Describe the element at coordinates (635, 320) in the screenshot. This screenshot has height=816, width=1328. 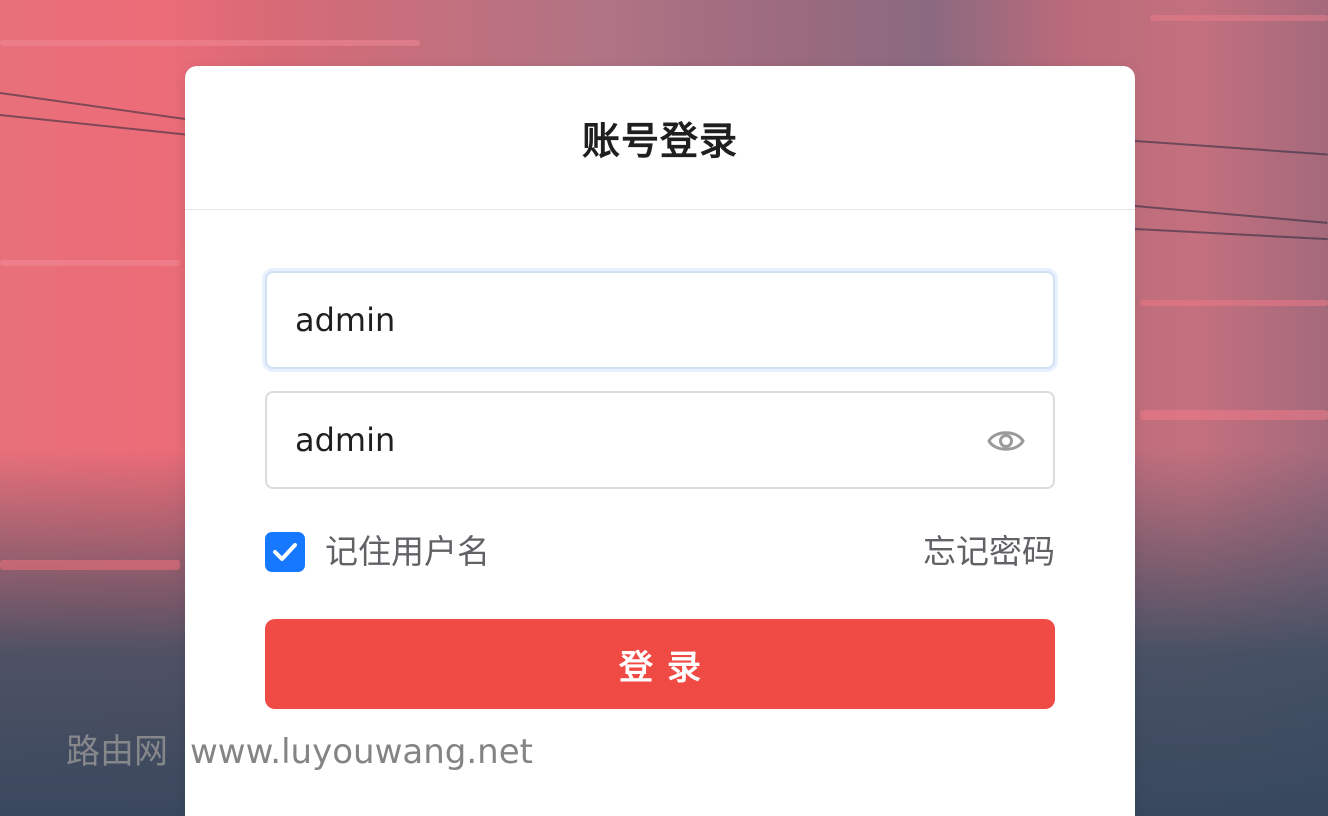
I see `username-input` at that location.